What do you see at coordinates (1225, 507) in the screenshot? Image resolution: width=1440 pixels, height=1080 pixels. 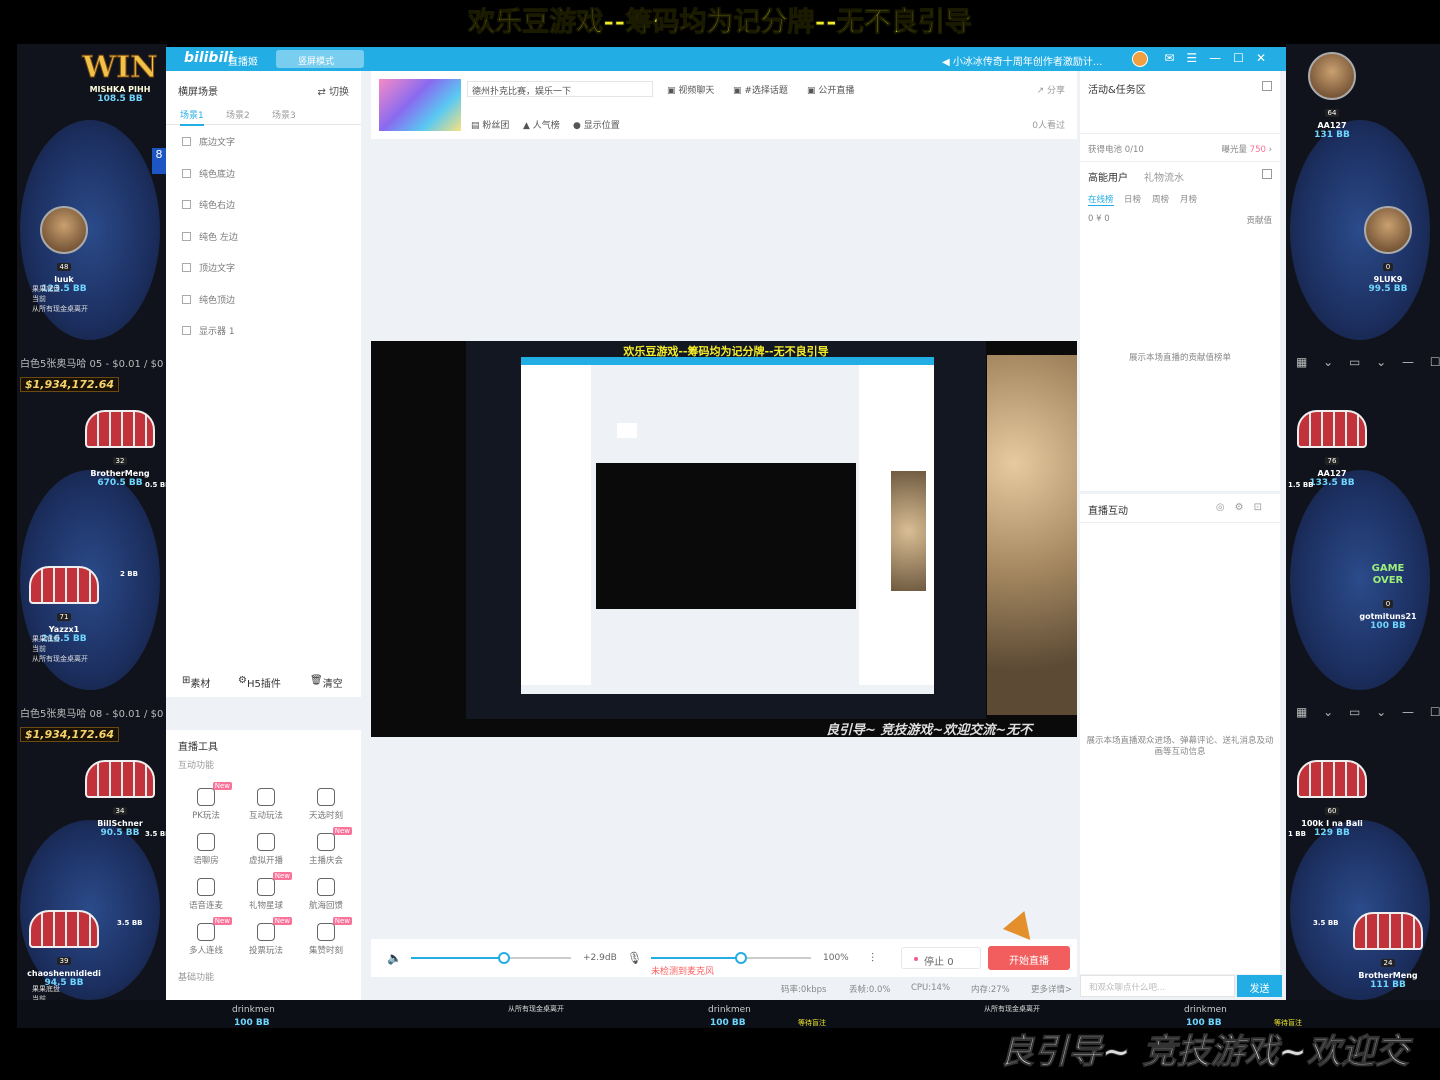 I see `danmaku-icon: ◎` at bounding box center [1225, 507].